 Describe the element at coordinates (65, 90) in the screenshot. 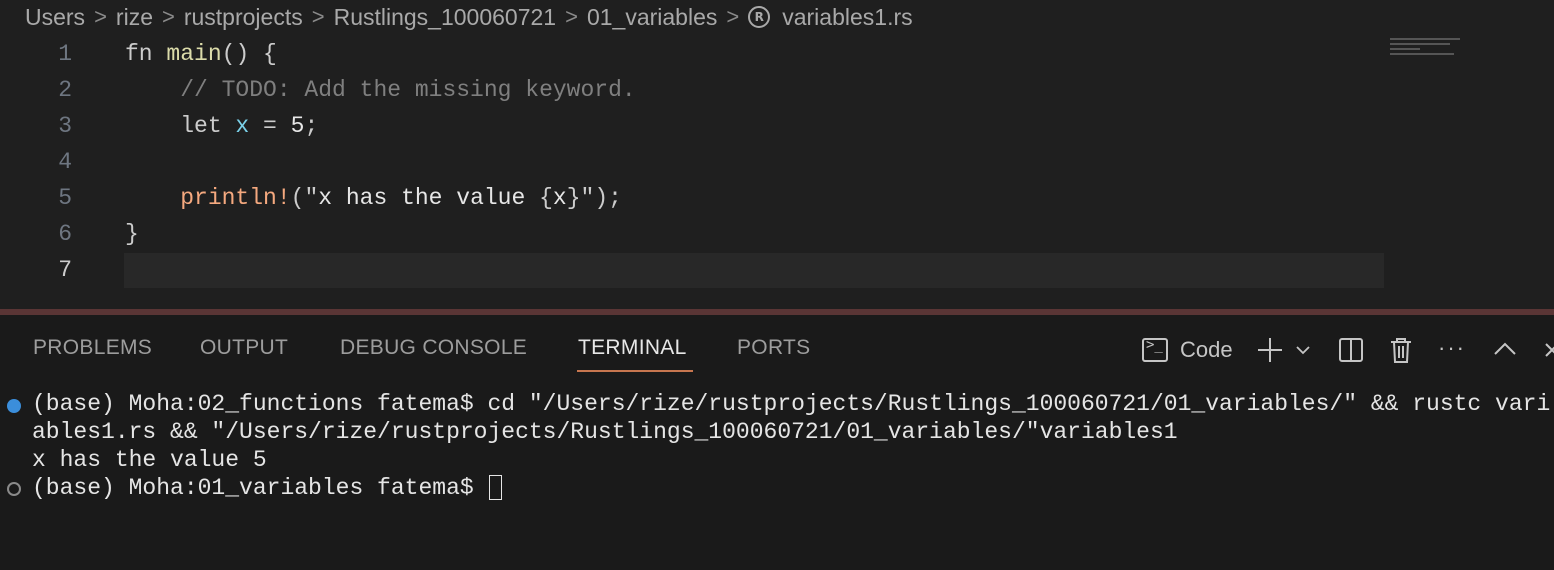

I see `line-number: 2` at that location.